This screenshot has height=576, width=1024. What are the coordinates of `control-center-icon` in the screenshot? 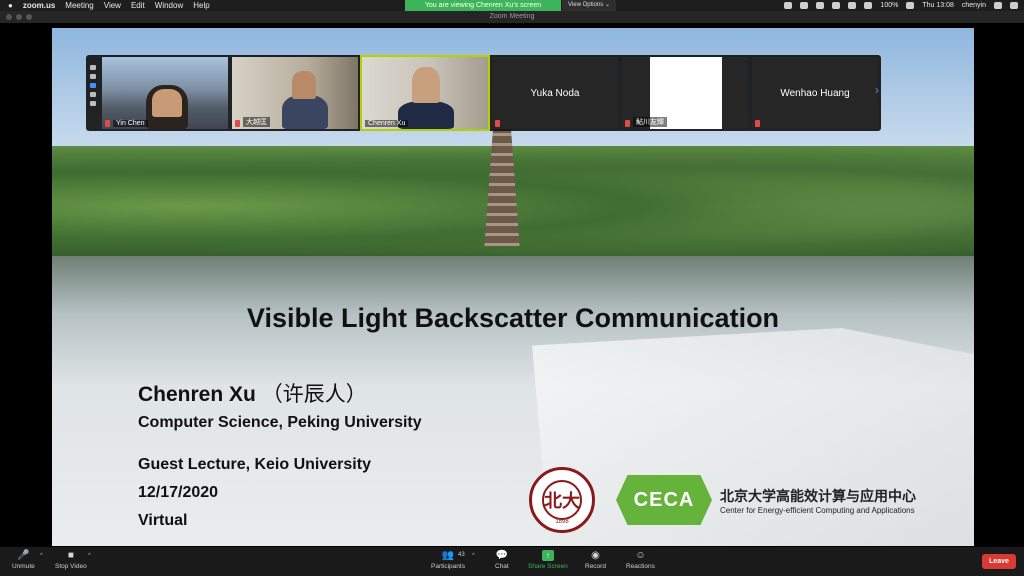 It's located at (998, 5).